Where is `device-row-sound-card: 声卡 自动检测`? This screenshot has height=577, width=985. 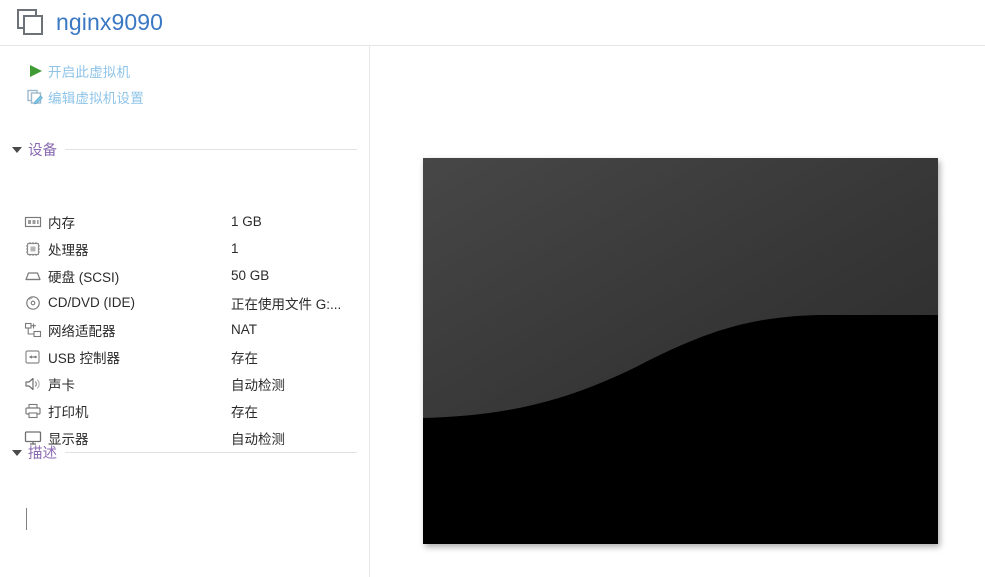
device-row-sound-card: 声卡 自动检测 is located at coordinates (189, 383).